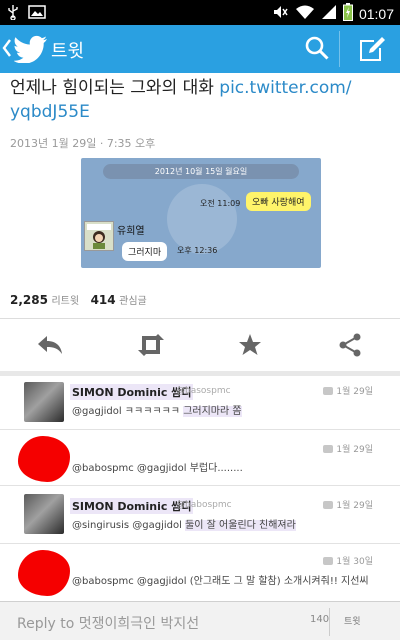  What do you see at coordinates (133, 301) in the screenshot?
I see `favorite-label: 관심글` at bounding box center [133, 301].